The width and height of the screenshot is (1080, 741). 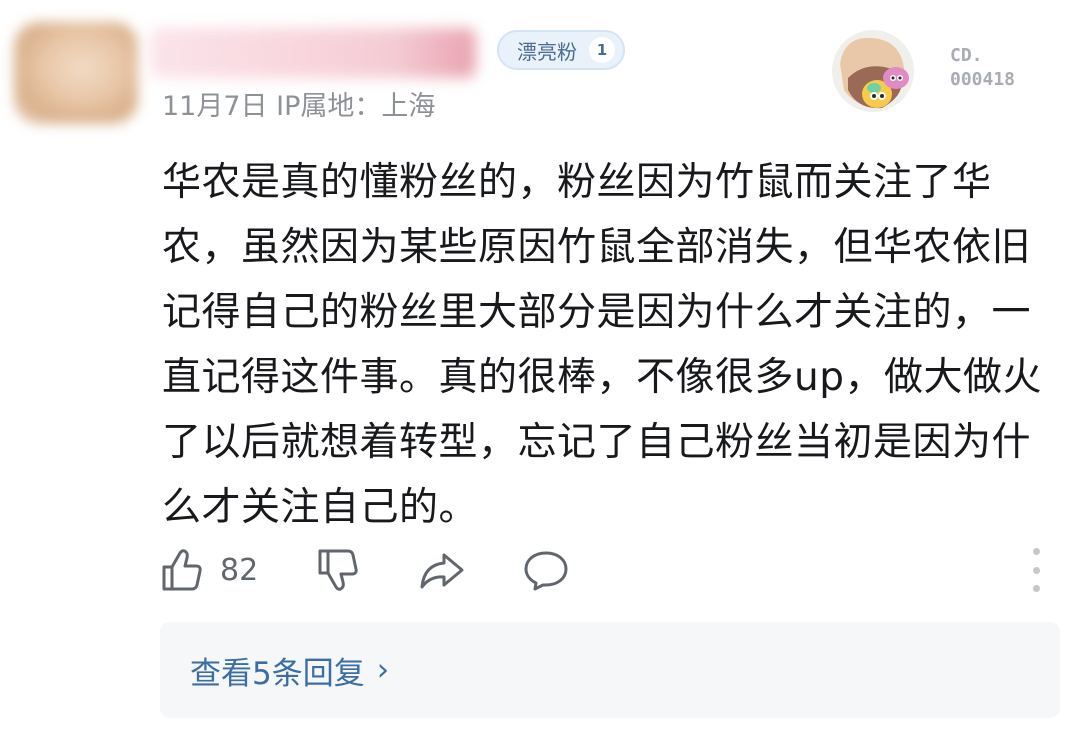 I want to click on like-count: 82, so click(x=239, y=570).